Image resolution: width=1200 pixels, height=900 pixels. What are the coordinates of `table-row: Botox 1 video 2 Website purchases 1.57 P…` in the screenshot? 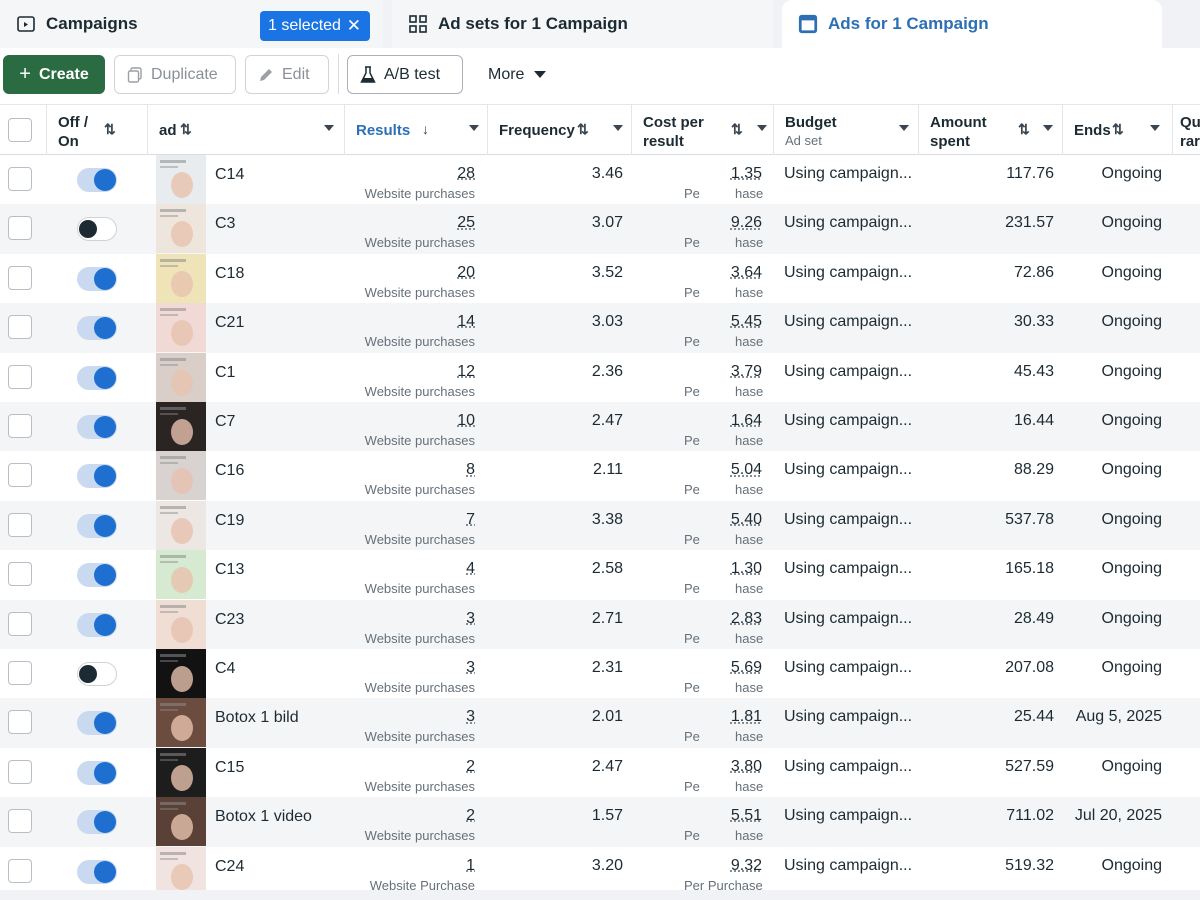 It's located at (600, 822).